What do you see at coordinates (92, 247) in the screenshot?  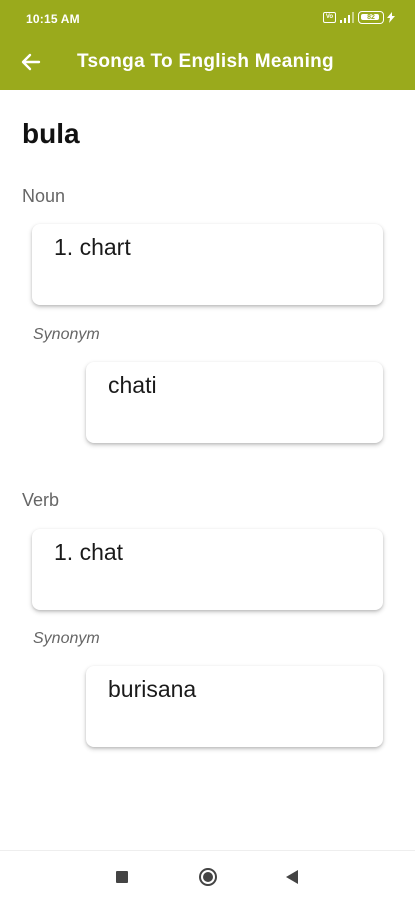 I see `meaning-text: 1. chart` at bounding box center [92, 247].